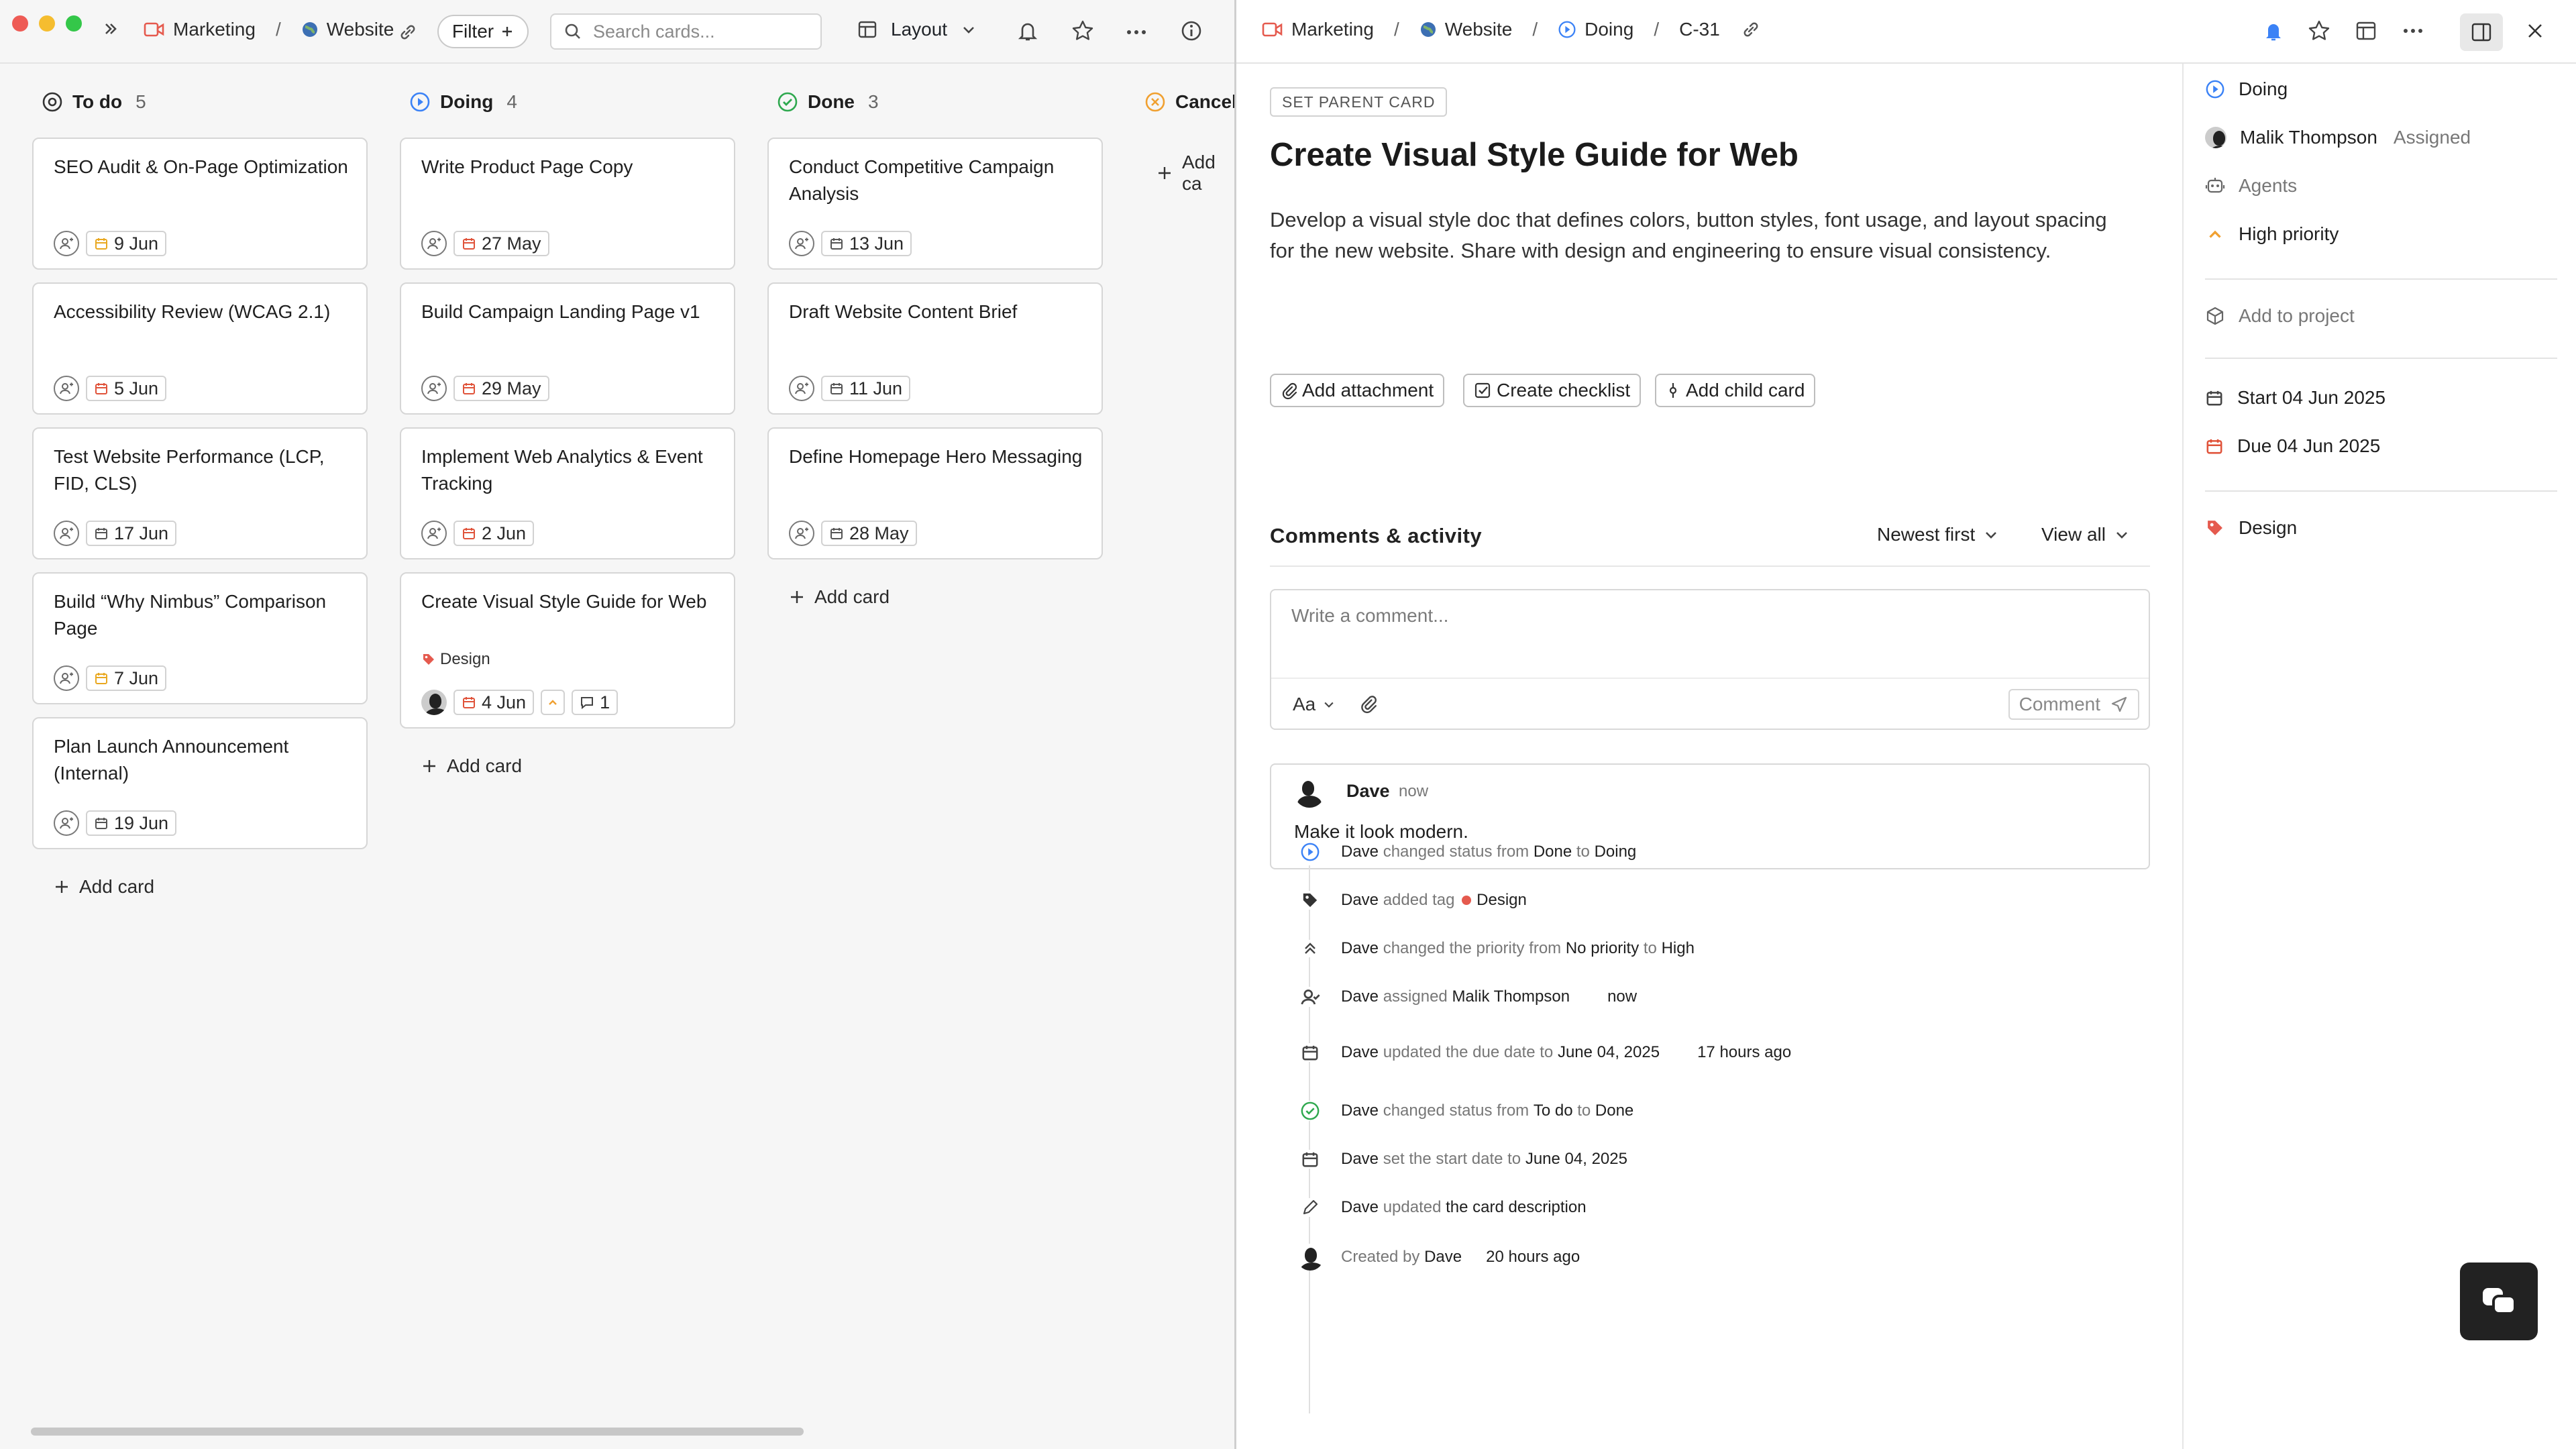 The width and height of the screenshot is (2576, 1449). I want to click on add-attachment-button: Add attachment, so click(1357, 390).